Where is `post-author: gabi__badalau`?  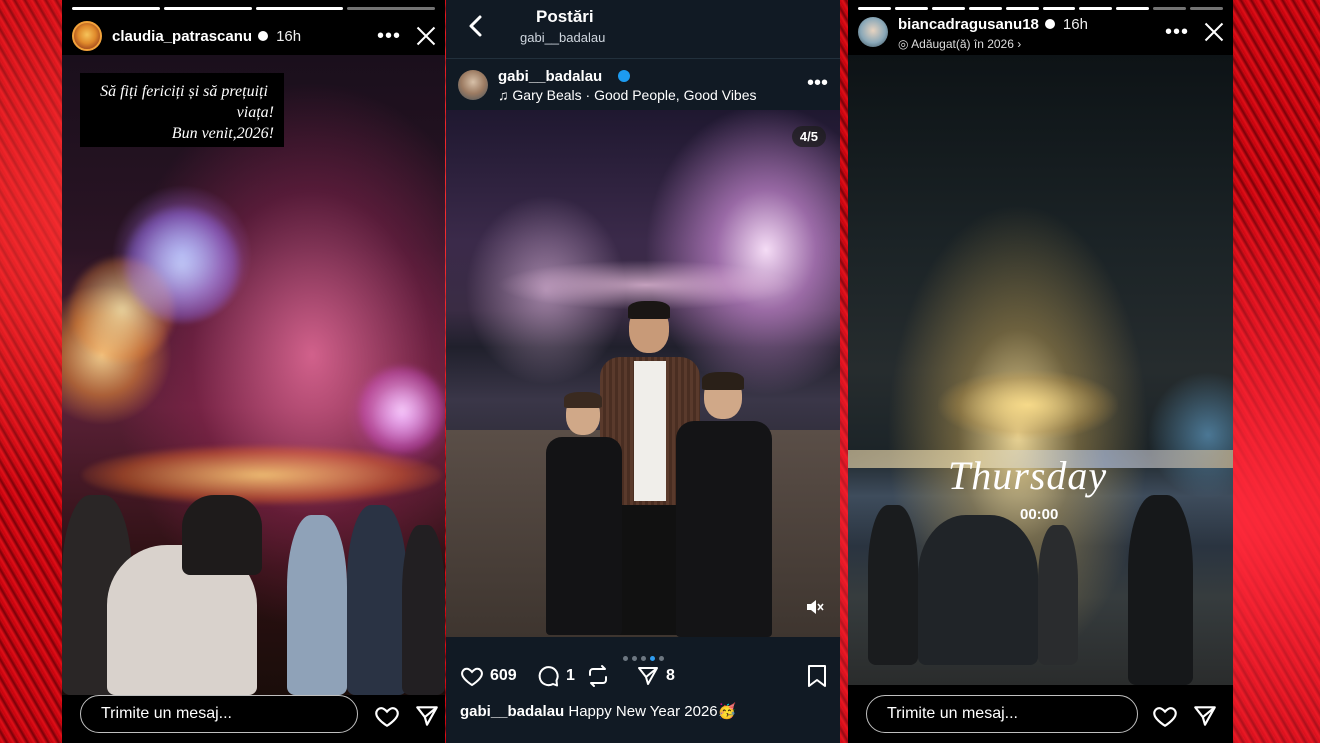 post-author: gabi__badalau is located at coordinates (550, 76).